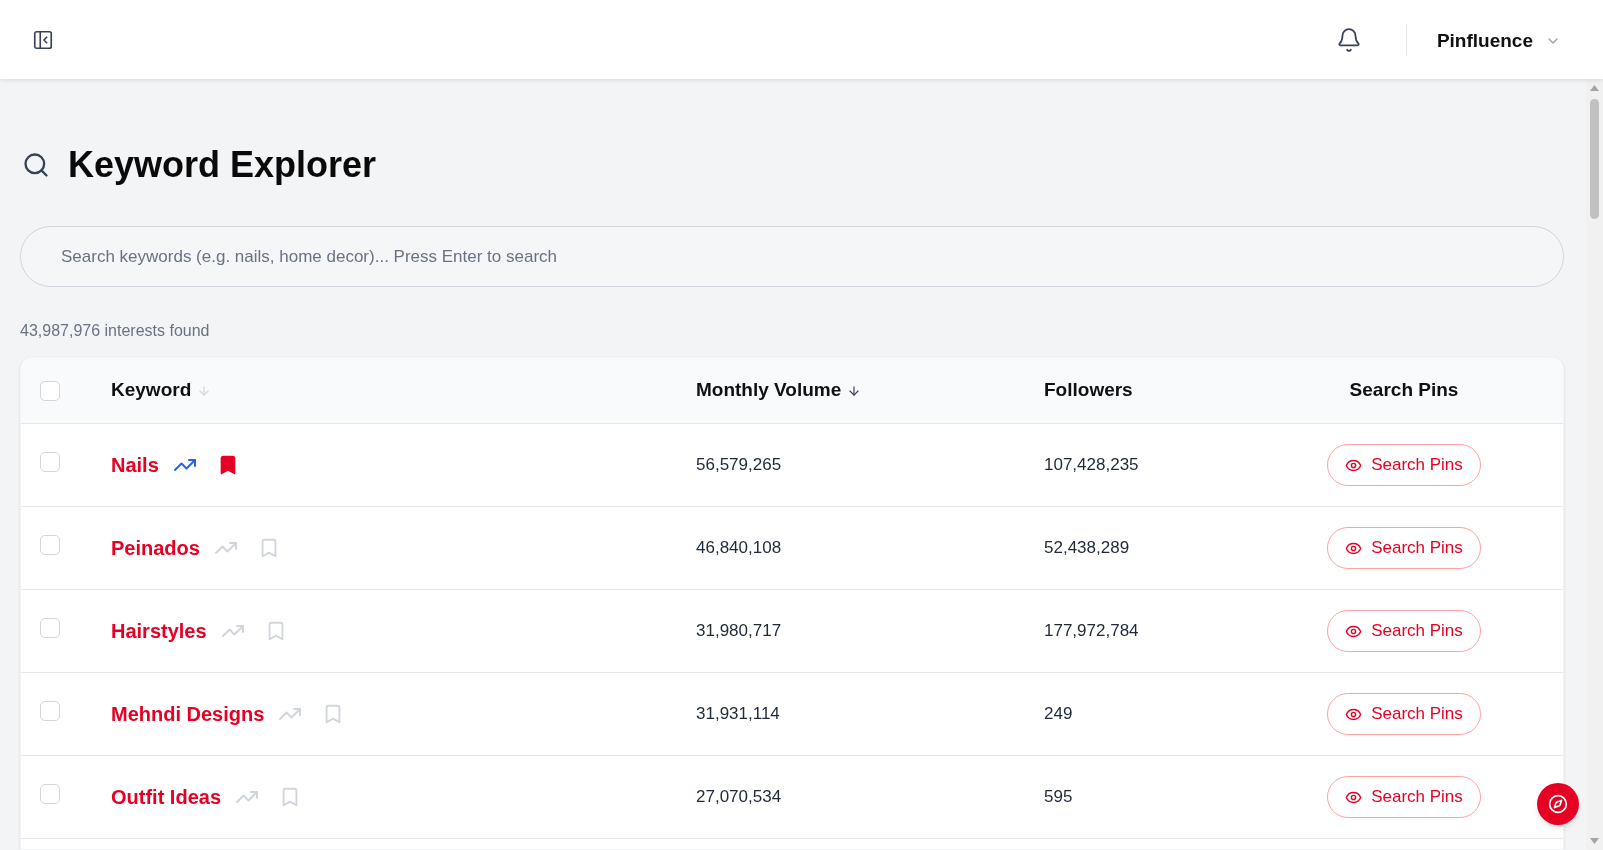  What do you see at coordinates (159, 631) in the screenshot?
I see `keyword-link: Hairstyles` at bounding box center [159, 631].